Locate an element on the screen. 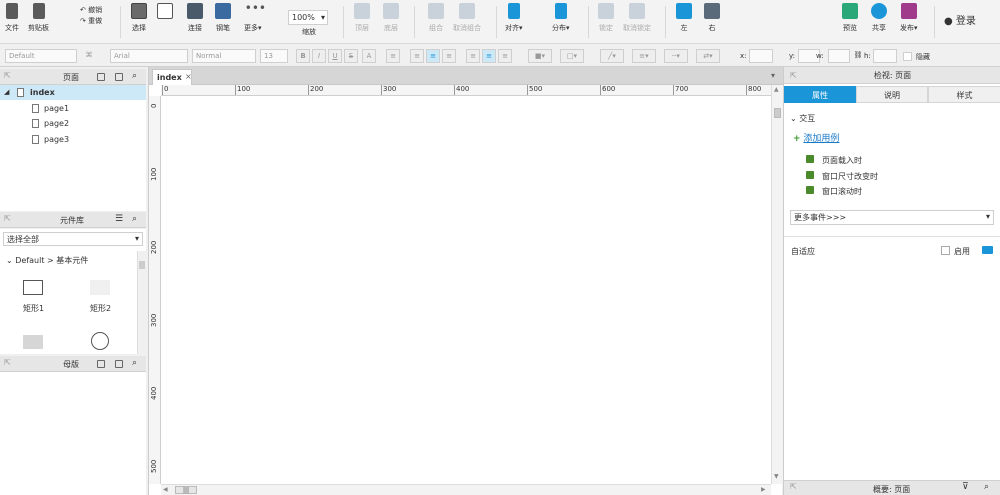 Image resolution: width=1000 pixels, height=495 pixels. font-size-select: 13 is located at coordinates (274, 56).